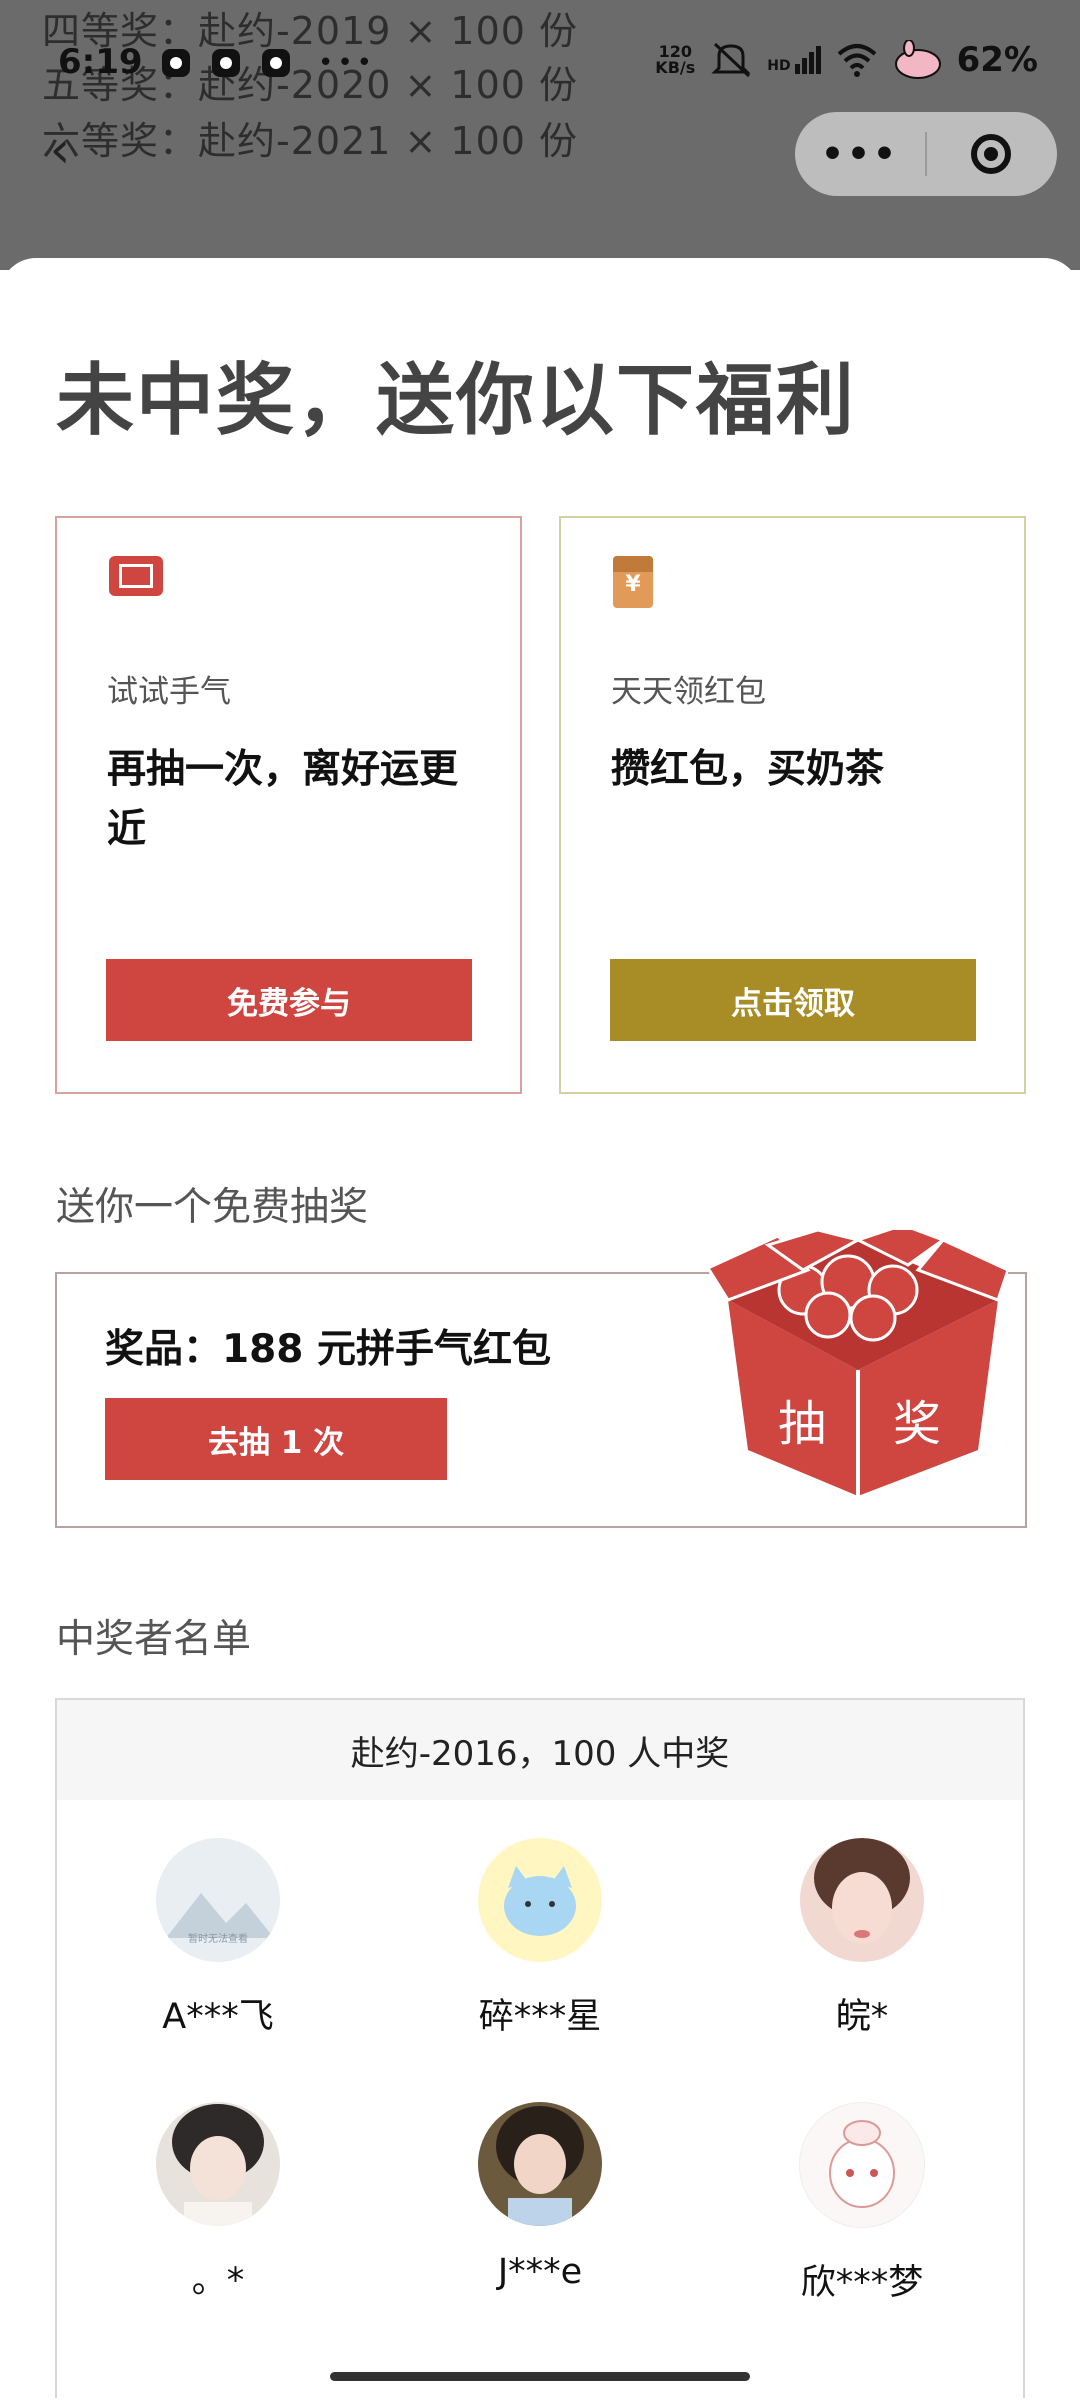 The image size is (1080, 2400). What do you see at coordinates (862, 2017) in the screenshot?
I see `winner-name: 皖*` at bounding box center [862, 2017].